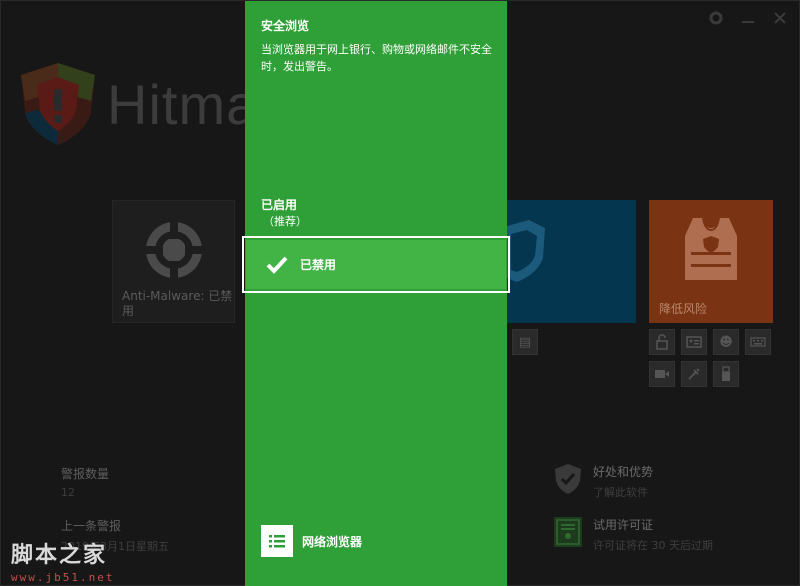 This screenshot has height=586, width=800. Describe the element at coordinates (623, 472) in the screenshot. I see `benefits-title: 好处和优势` at that location.